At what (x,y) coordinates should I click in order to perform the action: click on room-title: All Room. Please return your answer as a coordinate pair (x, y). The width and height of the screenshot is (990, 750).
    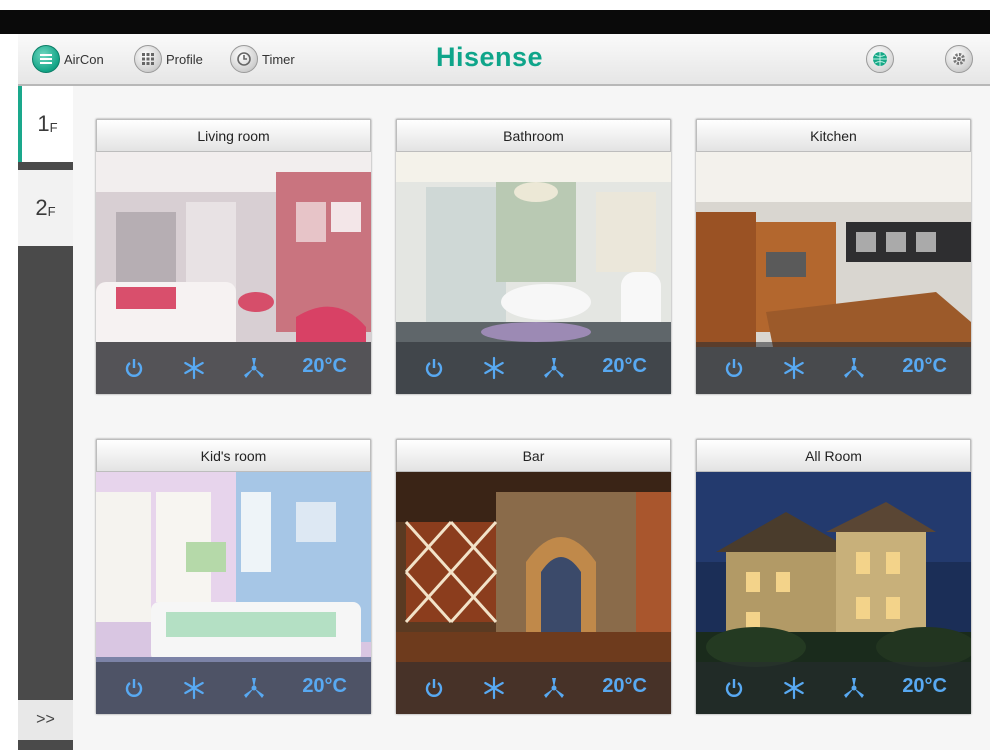
    Looking at the image, I should click on (833, 455).